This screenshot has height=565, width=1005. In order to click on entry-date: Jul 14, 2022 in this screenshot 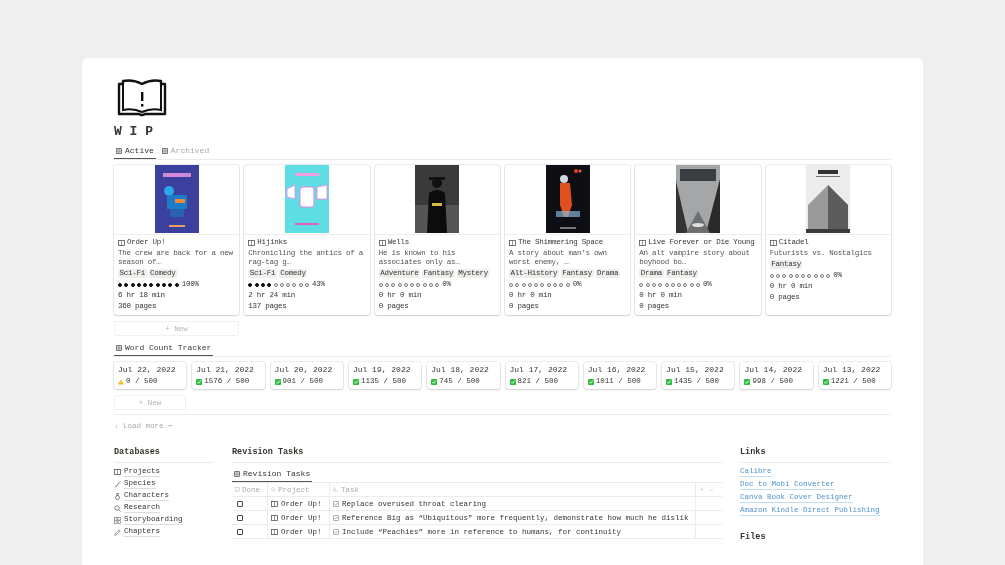, I will do `click(773, 370)`.